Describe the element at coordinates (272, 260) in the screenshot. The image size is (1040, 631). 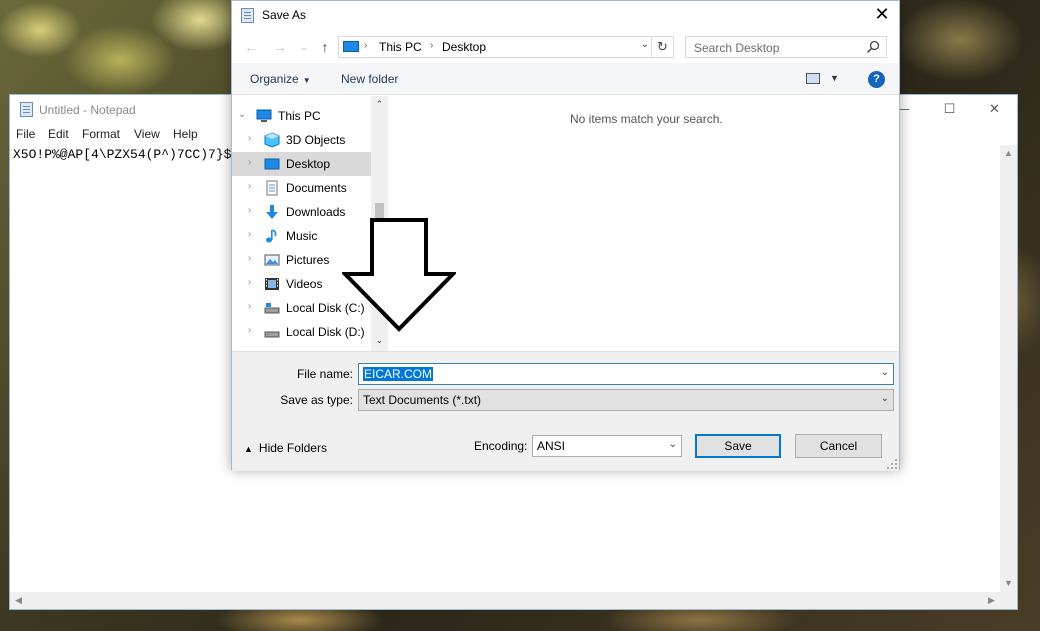
I see `pictures-icon` at that location.